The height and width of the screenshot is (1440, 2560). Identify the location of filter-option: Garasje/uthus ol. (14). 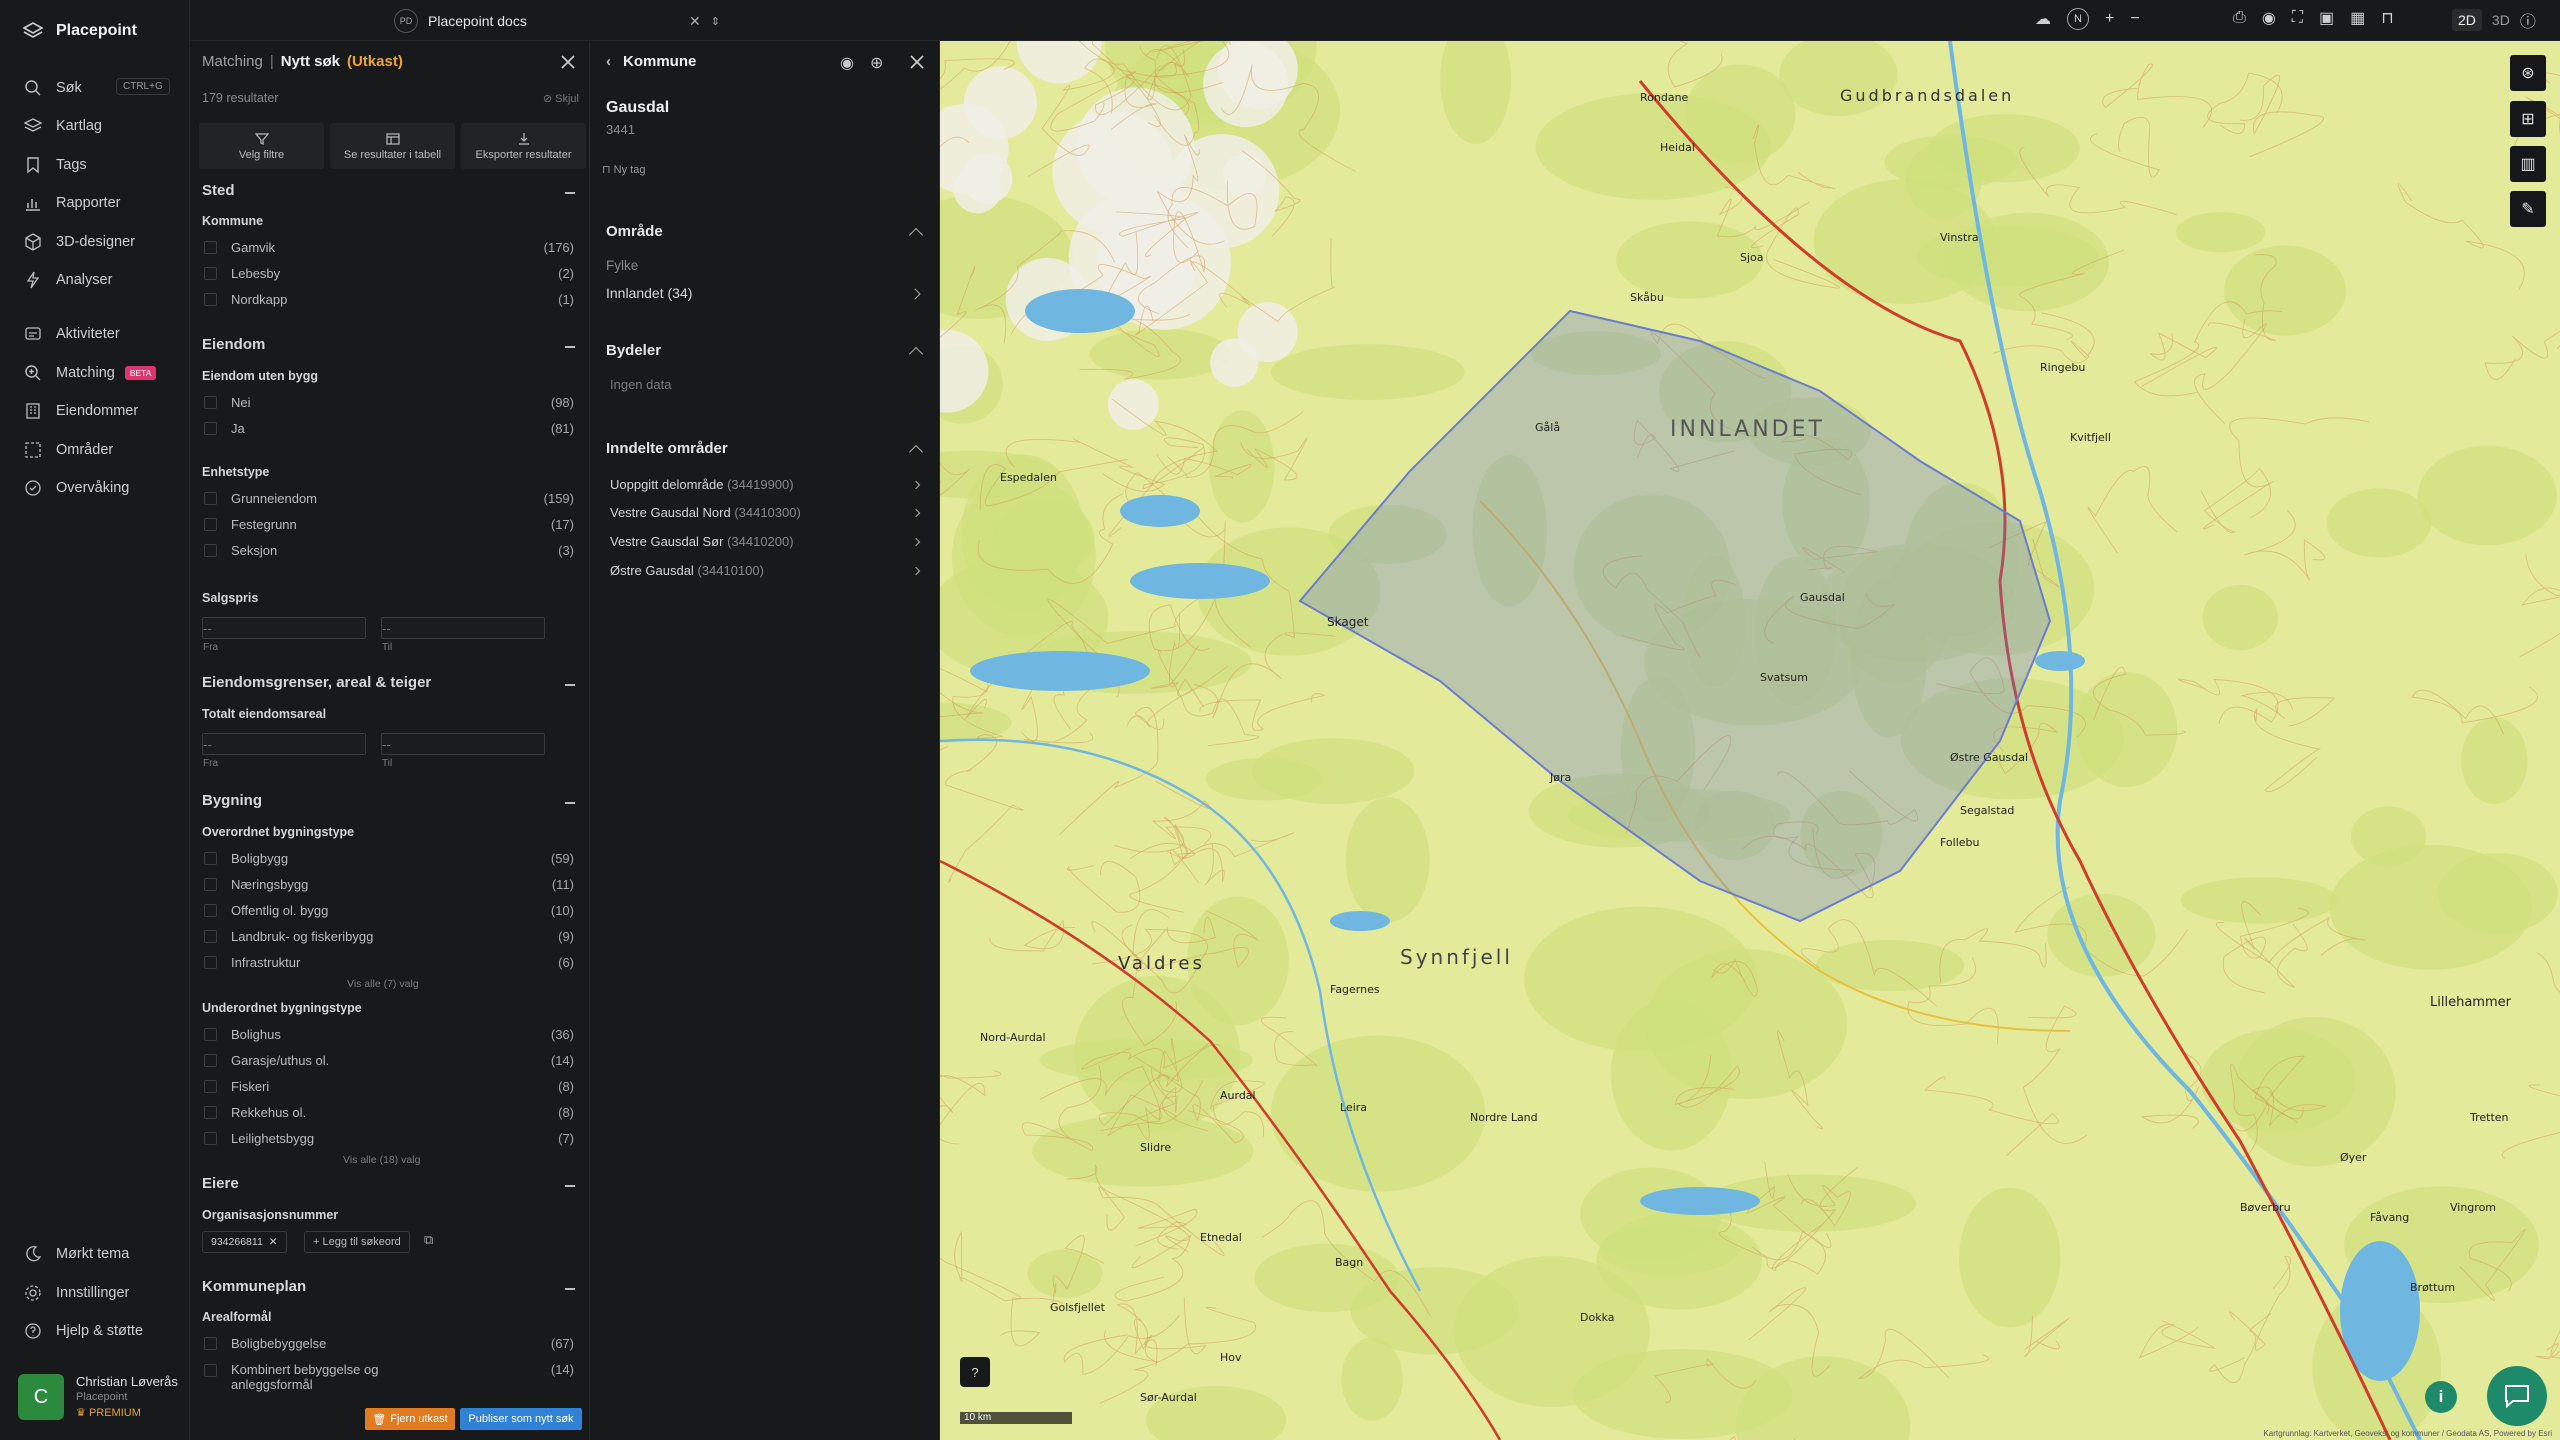
(389, 1060).